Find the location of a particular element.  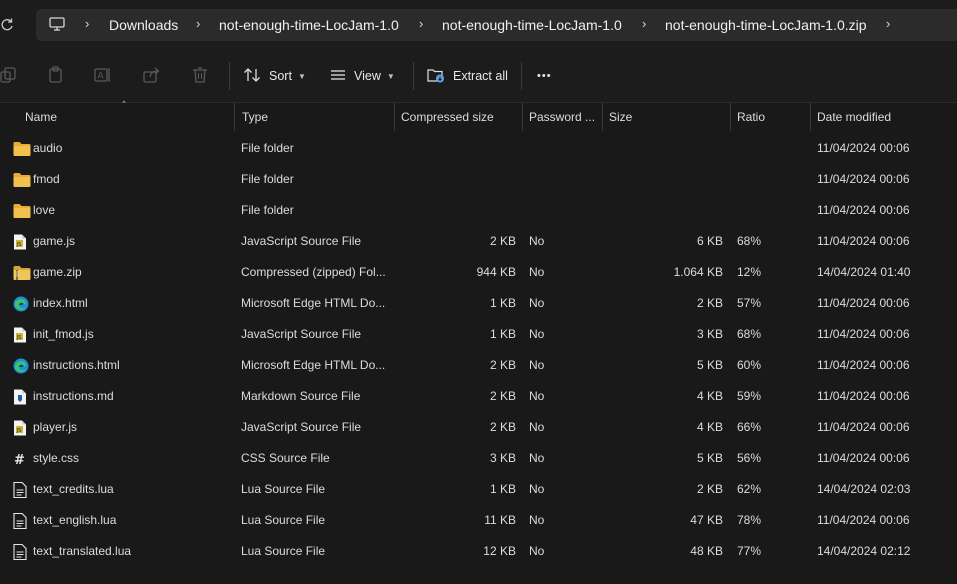

compressed-size: 944 KB is located at coordinates (496, 272).